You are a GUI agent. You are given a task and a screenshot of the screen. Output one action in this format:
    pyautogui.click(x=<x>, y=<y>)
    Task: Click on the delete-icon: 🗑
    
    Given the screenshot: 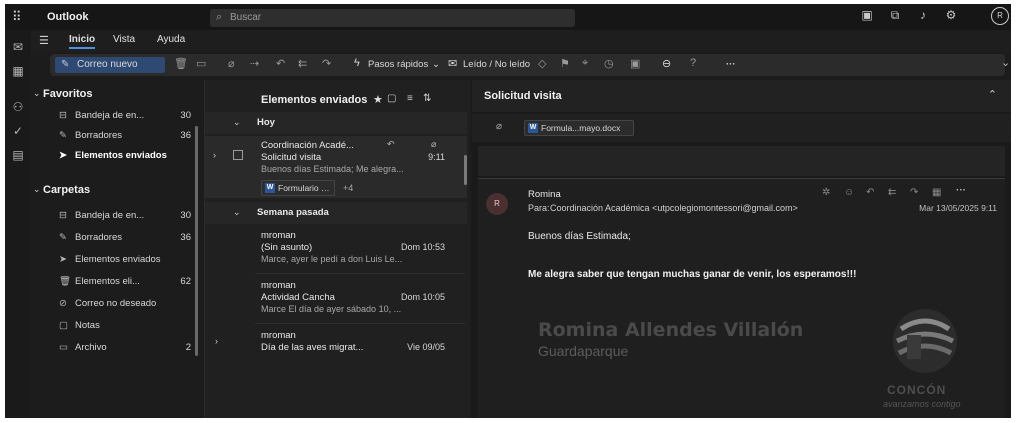 What is the action you would take?
    pyautogui.click(x=181, y=63)
    